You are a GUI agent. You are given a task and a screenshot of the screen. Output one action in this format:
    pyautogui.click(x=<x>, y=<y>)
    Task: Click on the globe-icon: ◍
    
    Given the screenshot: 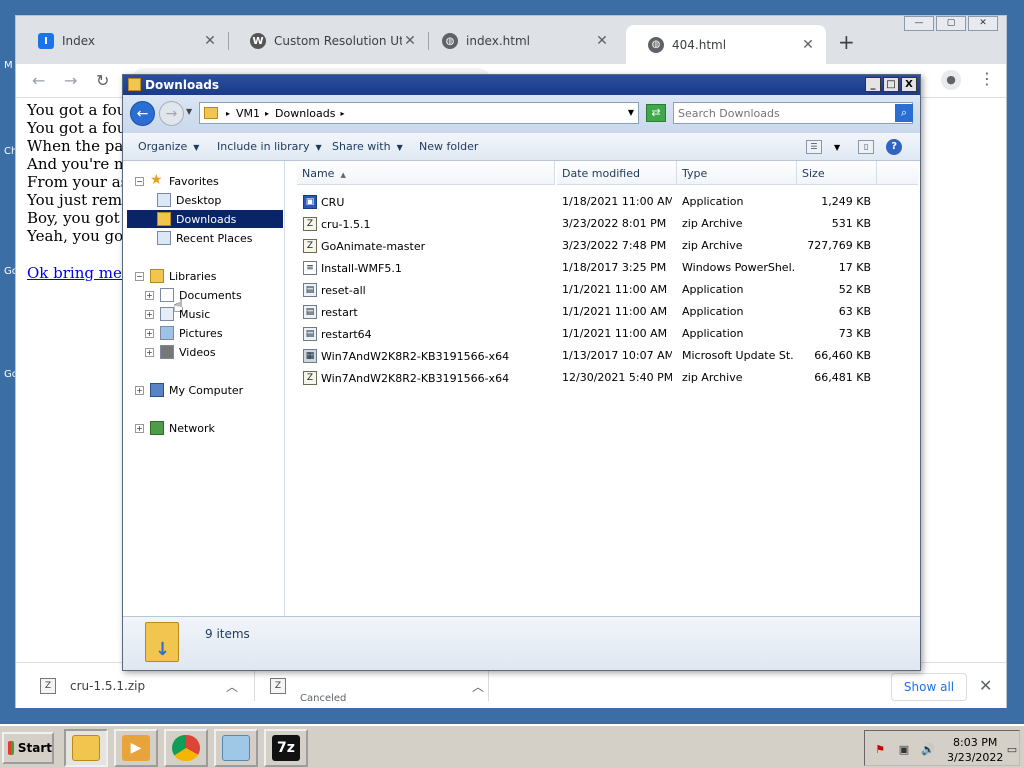 What is the action you would take?
    pyautogui.click(x=656, y=44)
    